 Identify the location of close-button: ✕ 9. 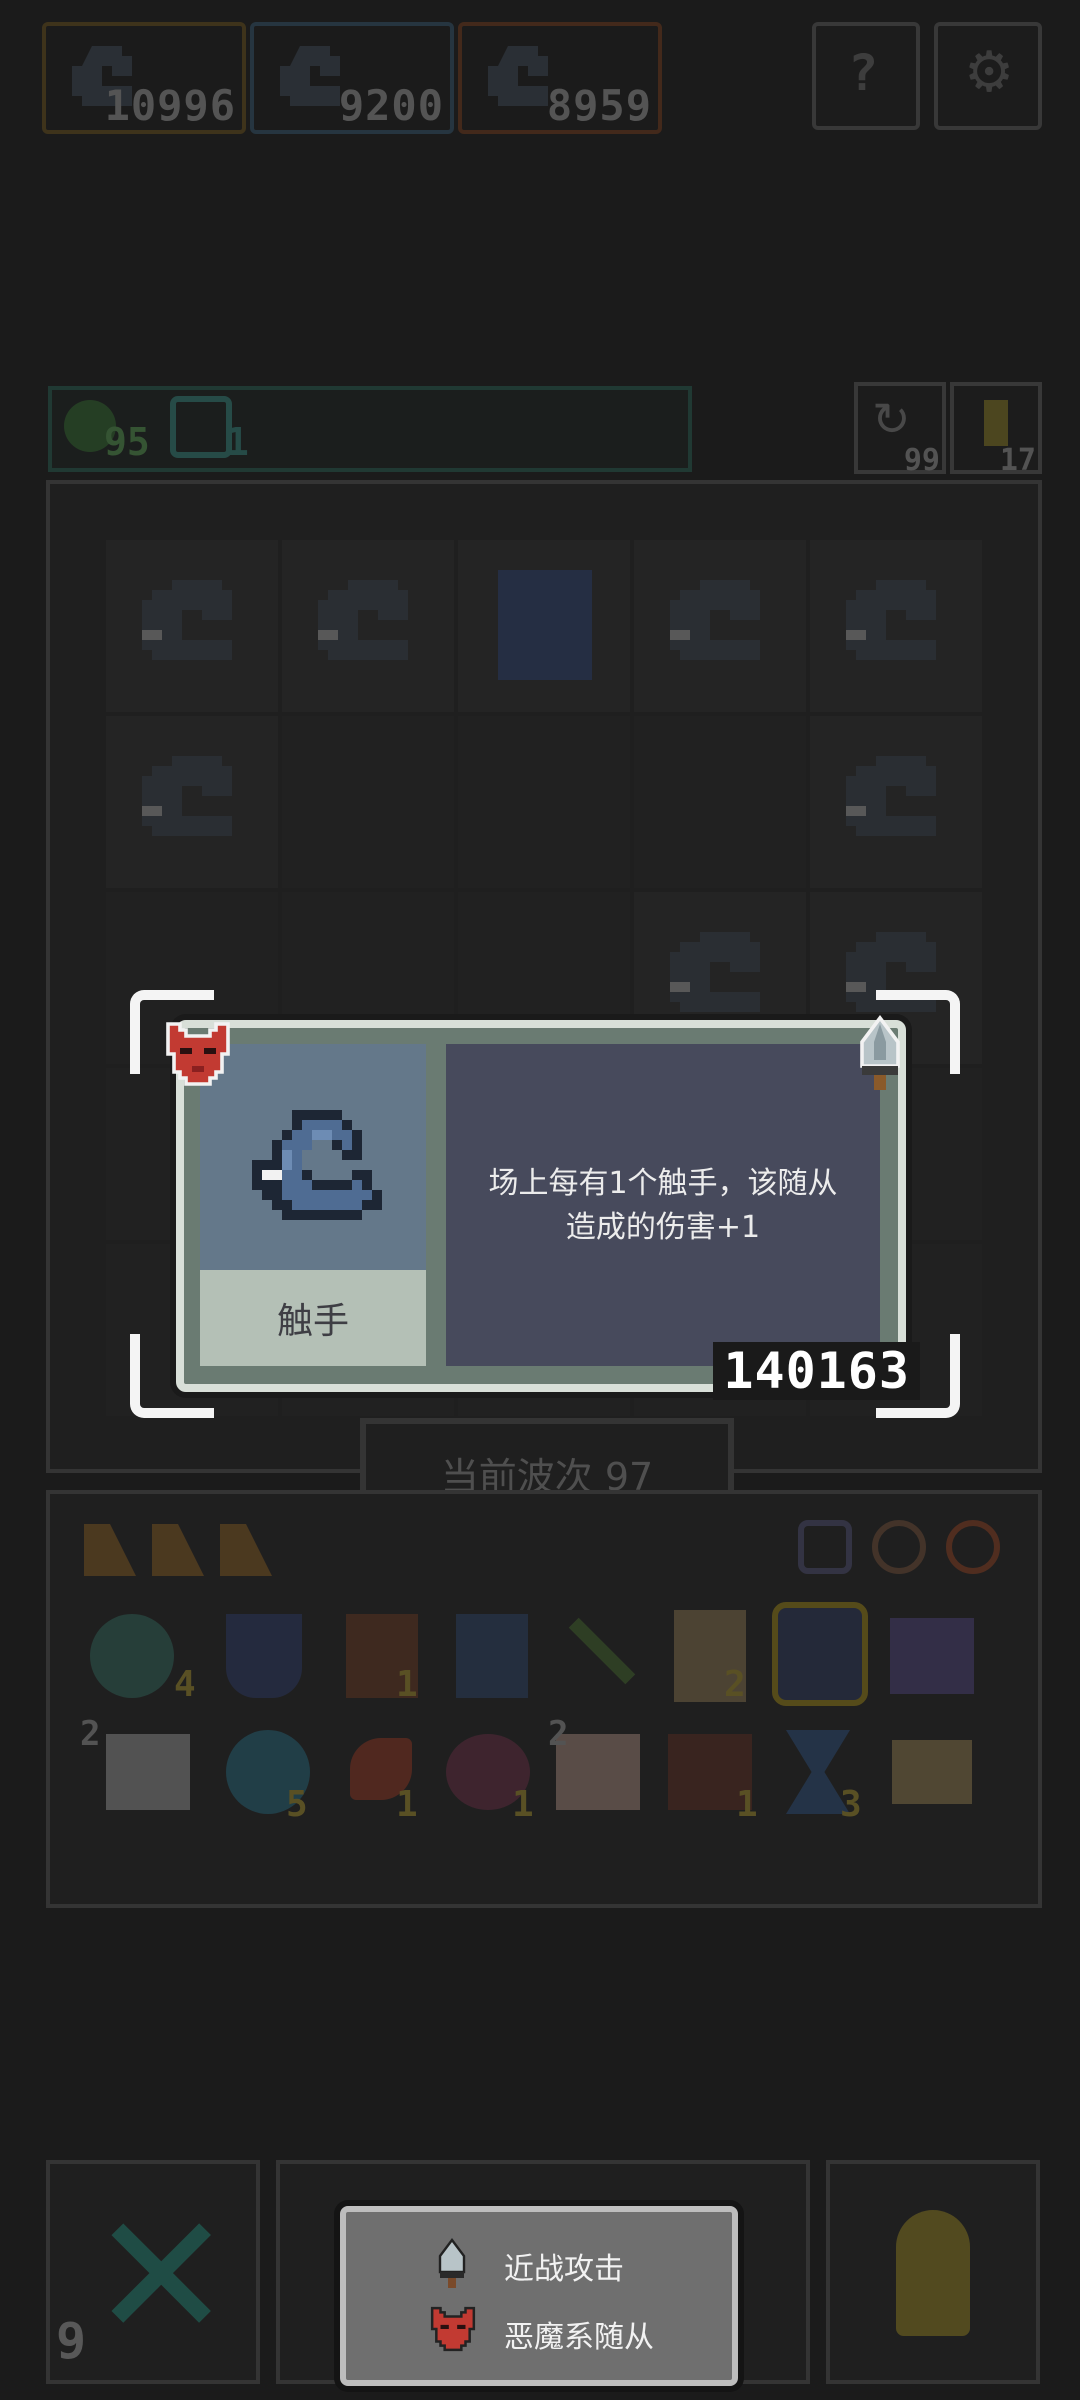
(153, 2272).